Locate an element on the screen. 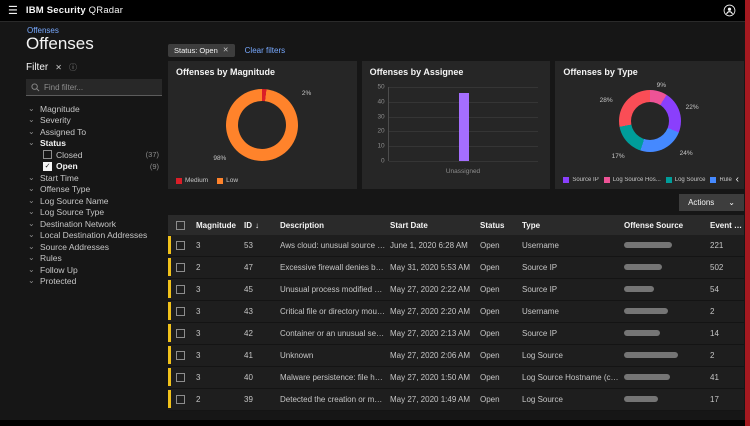  filter-chip-status-open: Status: Open ✕ is located at coordinates (201, 50).